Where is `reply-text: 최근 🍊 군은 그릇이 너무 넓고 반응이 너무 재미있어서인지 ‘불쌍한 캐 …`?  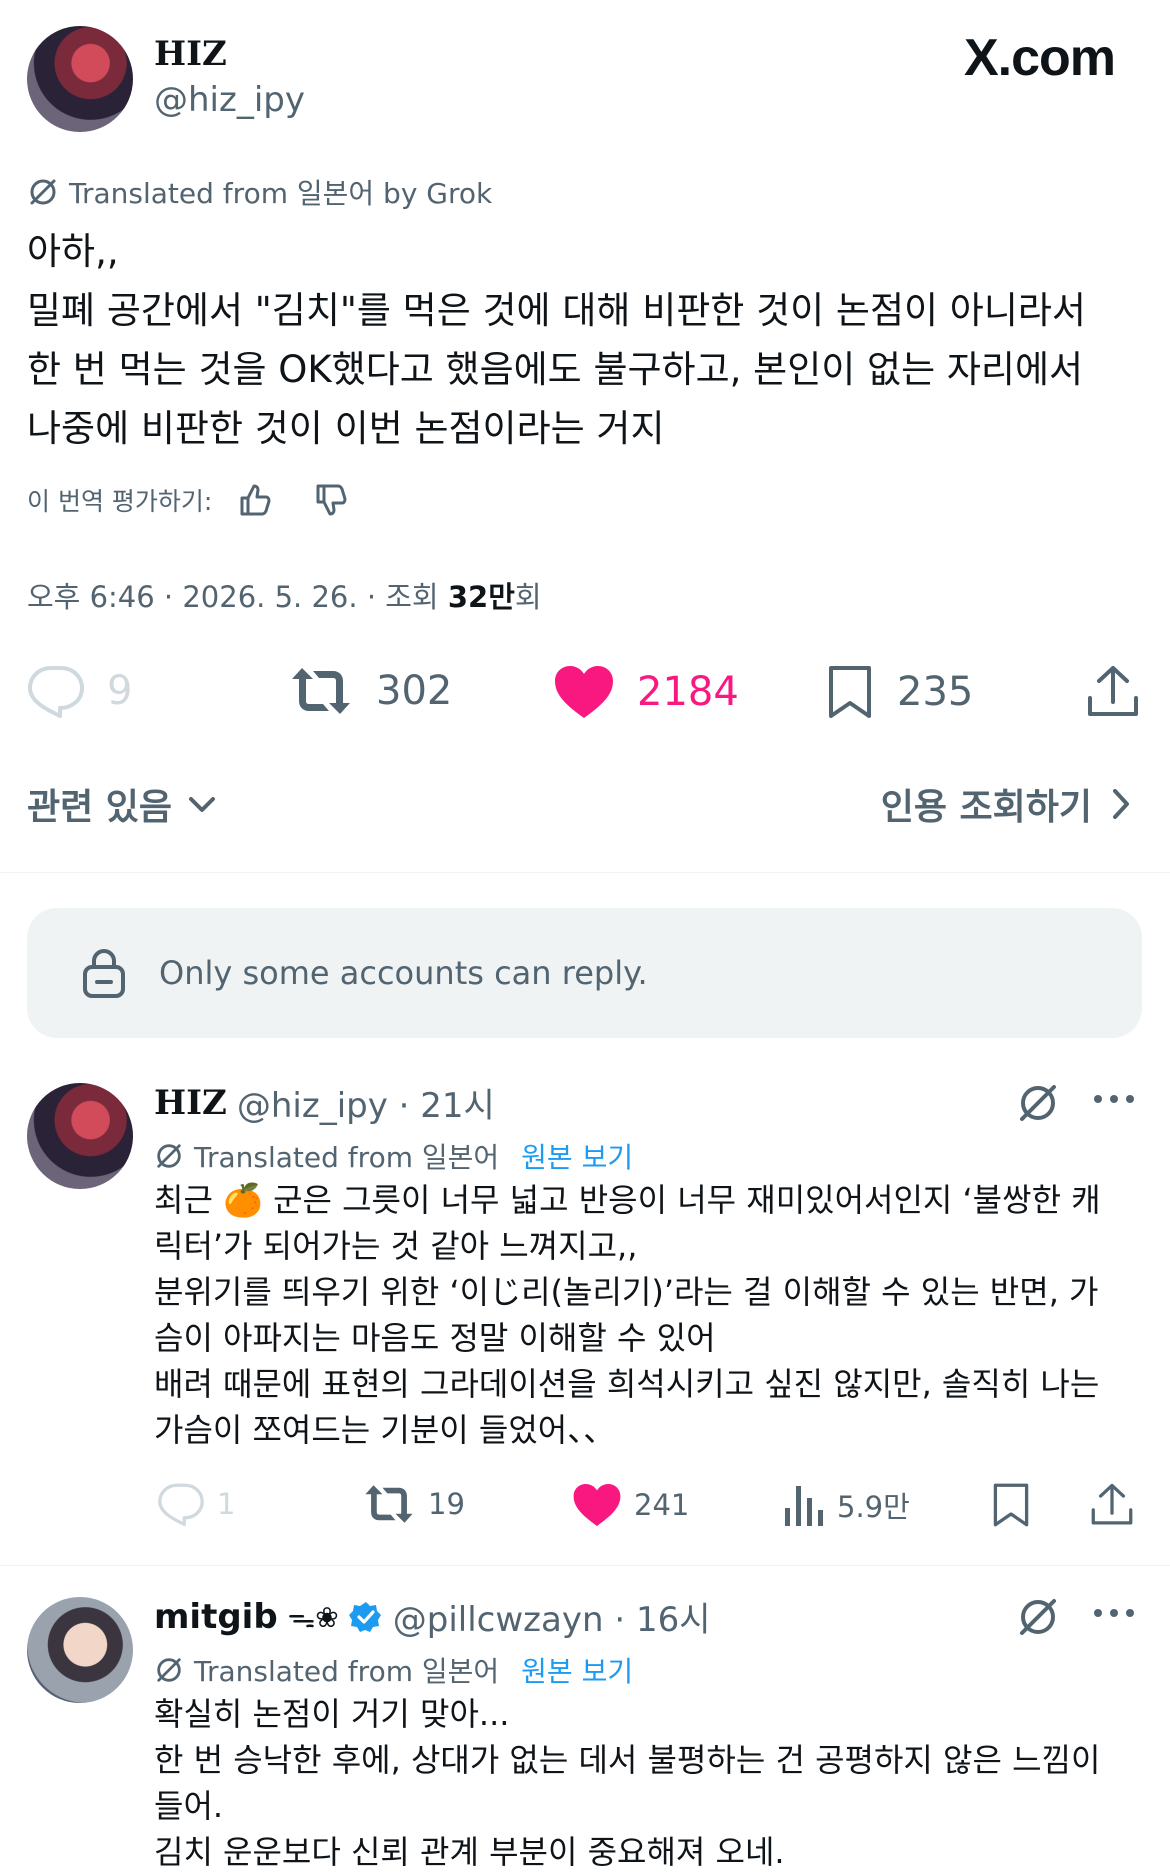
reply-text: 최근 🍊 군은 그릇이 너무 넓고 반응이 너무 재미있어서인지 ‘불쌍한 캐 … is located at coordinates (627, 1315).